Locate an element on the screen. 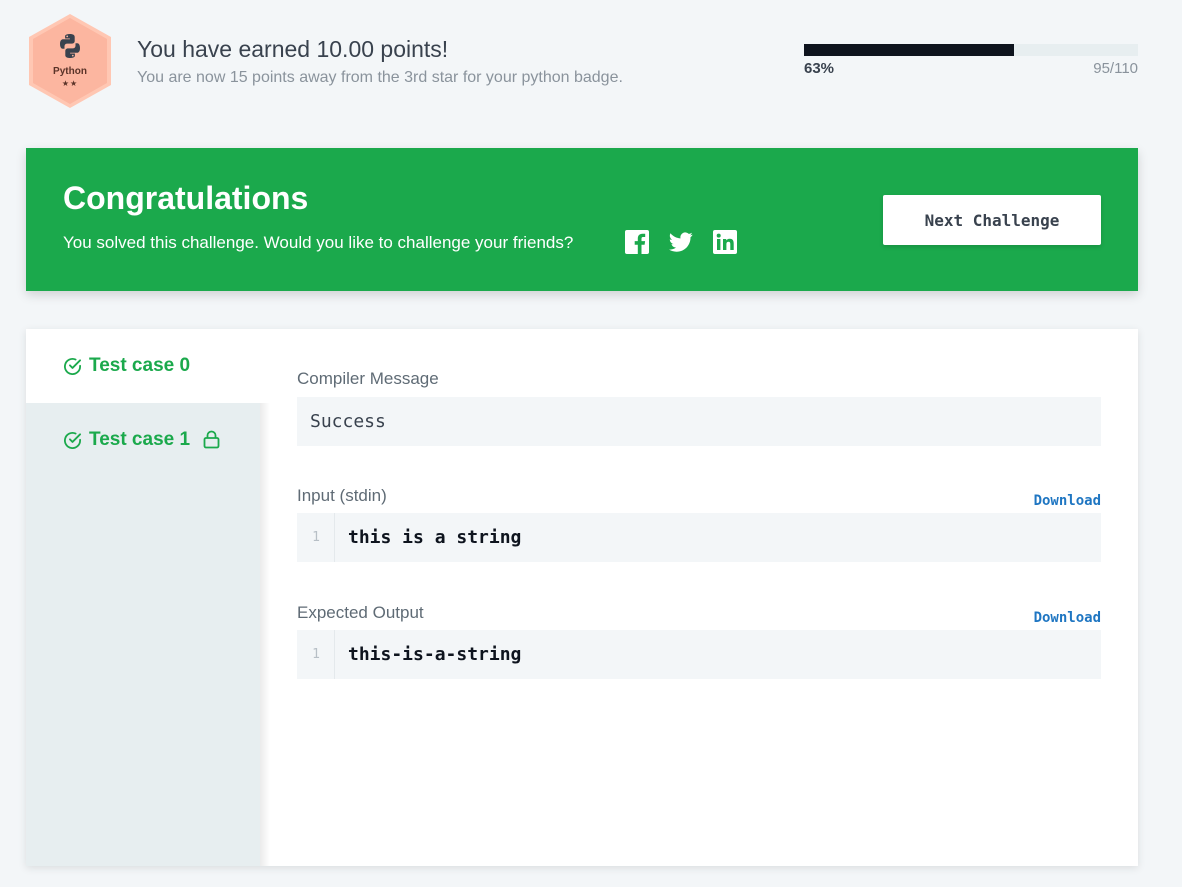 This screenshot has width=1182, height=887. badge-hexagon-shape is located at coordinates (70, 61).